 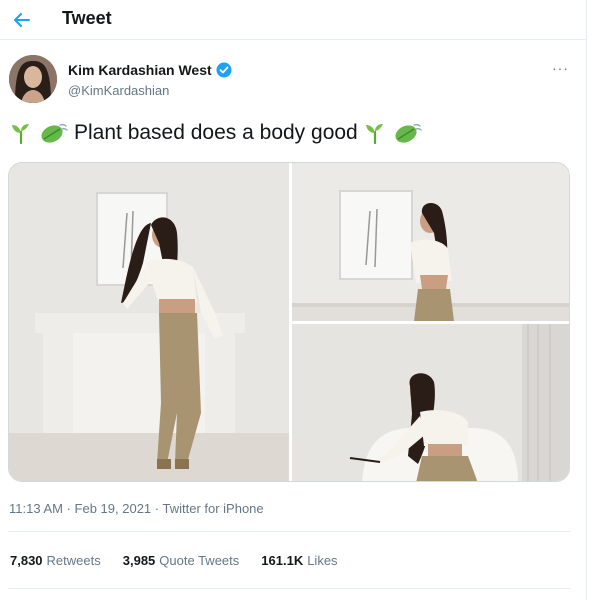 I want to click on retweets-count: 7,830, so click(x=26, y=560).